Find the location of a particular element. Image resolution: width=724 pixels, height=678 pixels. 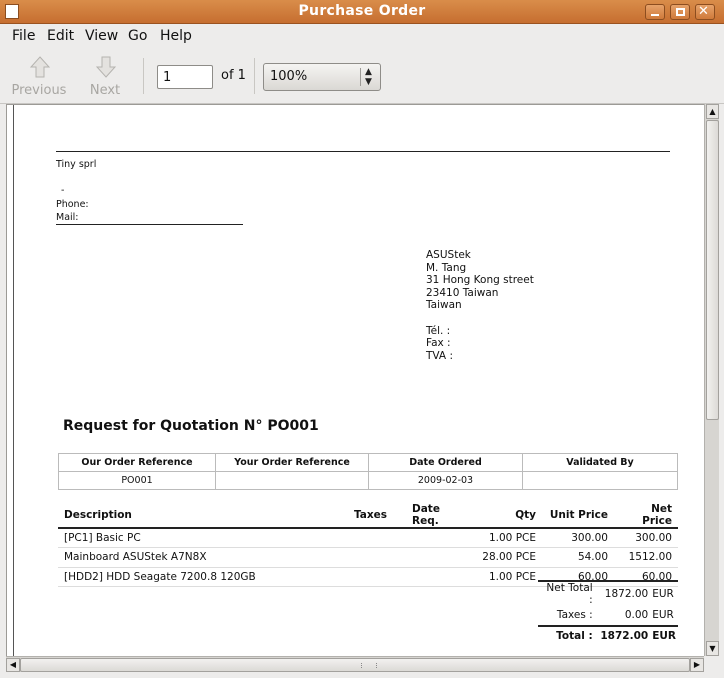

ref-header: Validated By is located at coordinates (600, 462).